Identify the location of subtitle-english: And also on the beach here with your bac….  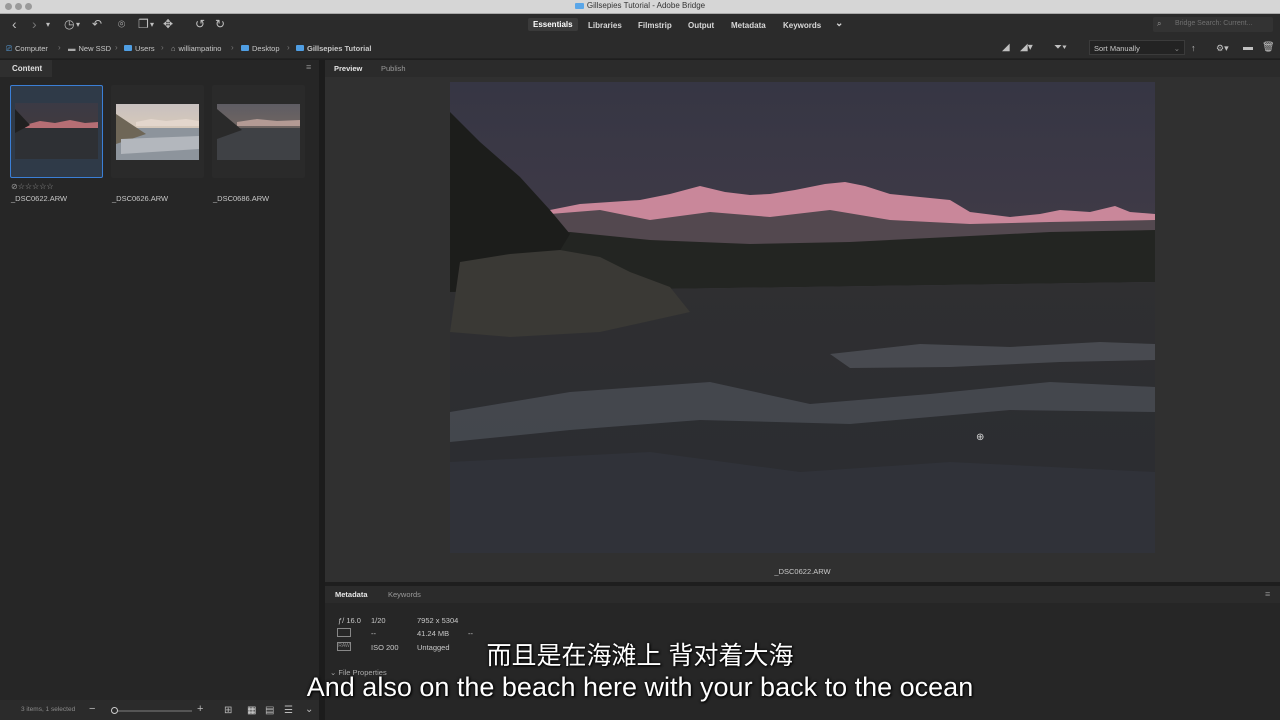
(640, 687).